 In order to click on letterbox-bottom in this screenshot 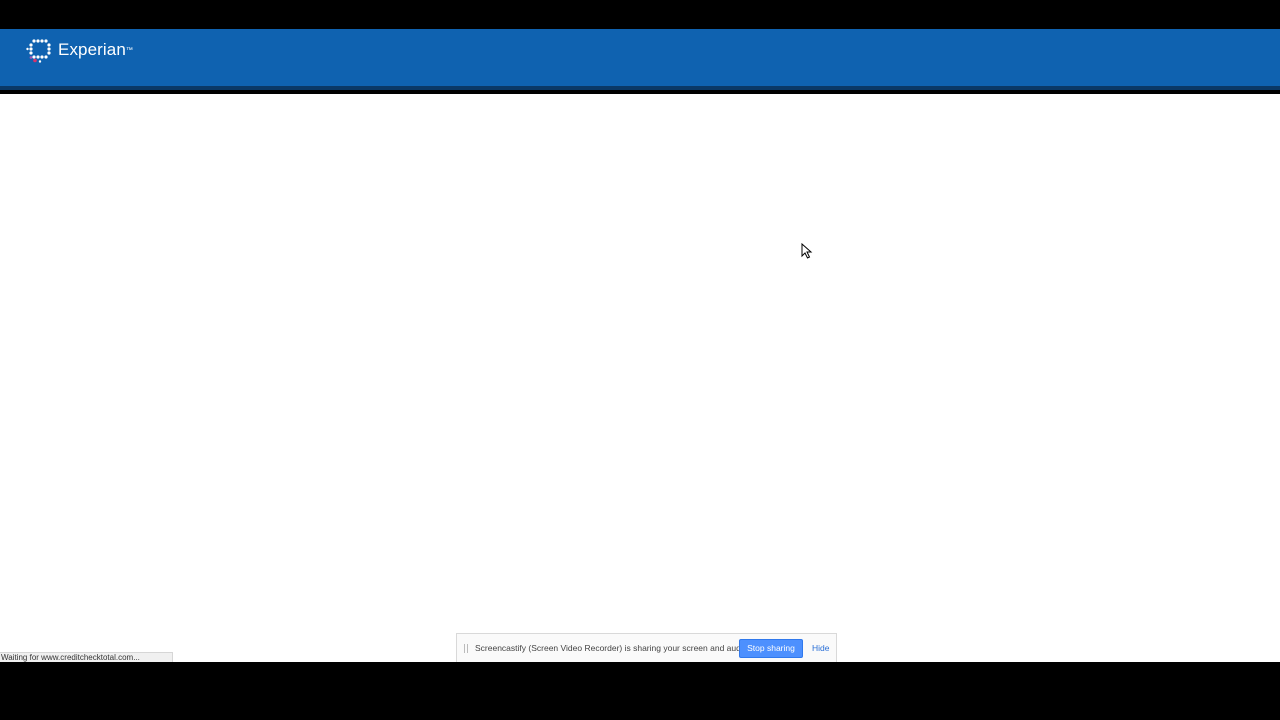, I will do `click(640, 691)`.